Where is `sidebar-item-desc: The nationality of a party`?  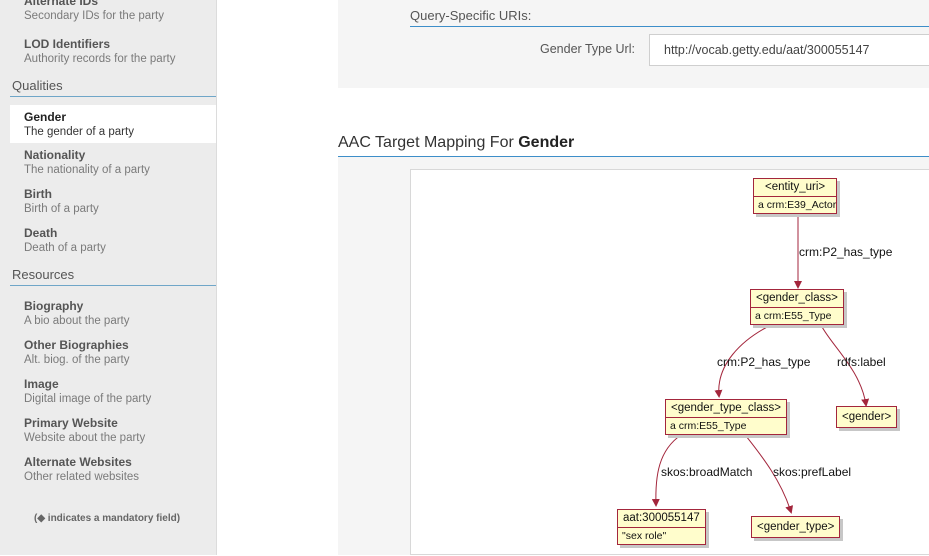
sidebar-item-desc: The nationality of a party is located at coordinates (87, 170).